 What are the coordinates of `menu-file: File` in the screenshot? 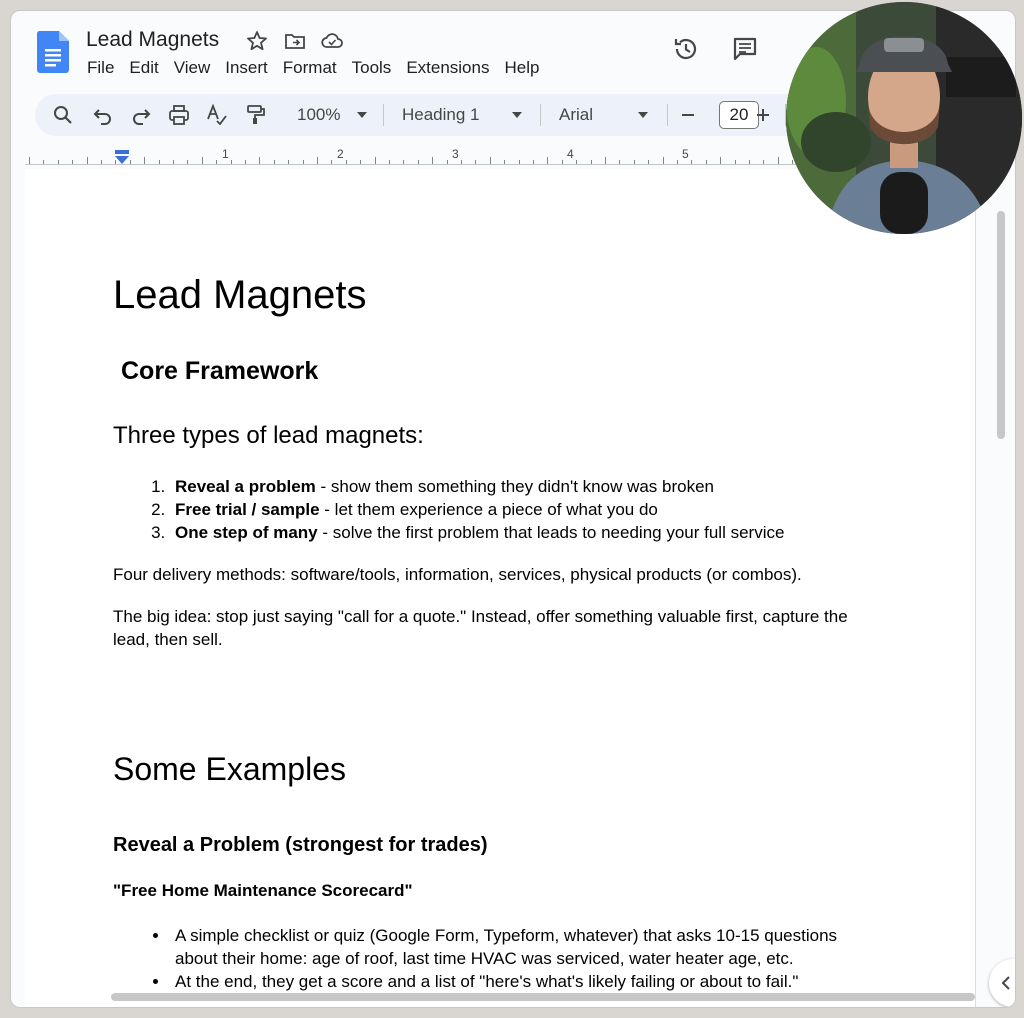 It's located at (100, 68).